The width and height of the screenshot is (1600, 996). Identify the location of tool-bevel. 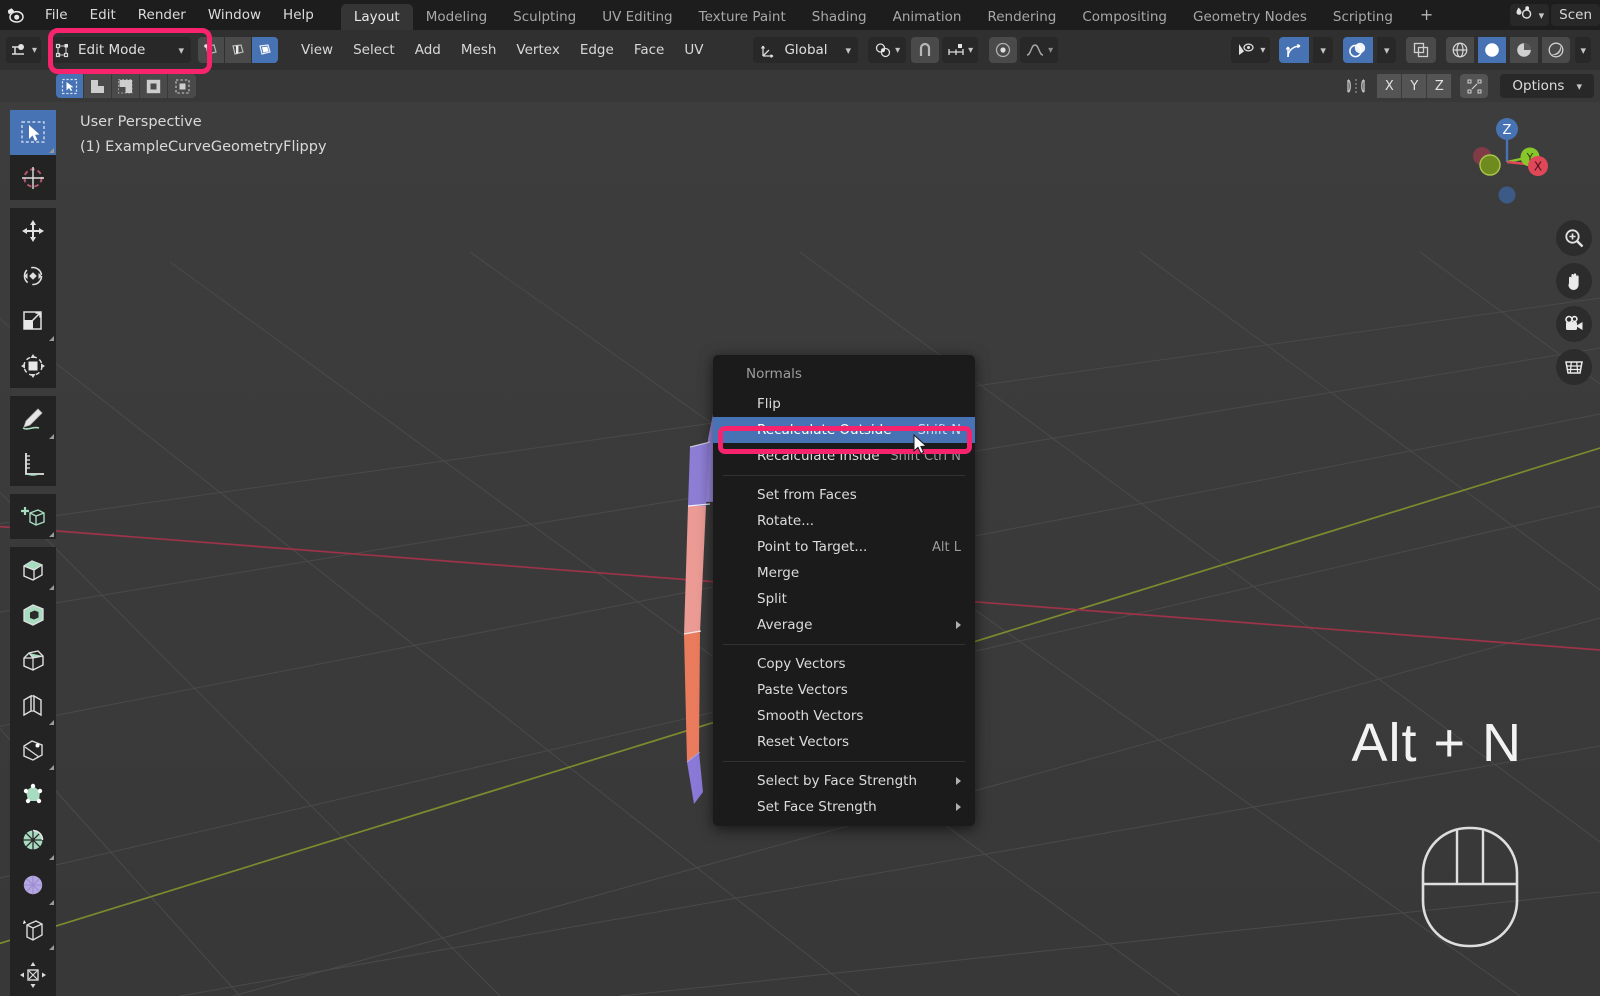
(33, 659).